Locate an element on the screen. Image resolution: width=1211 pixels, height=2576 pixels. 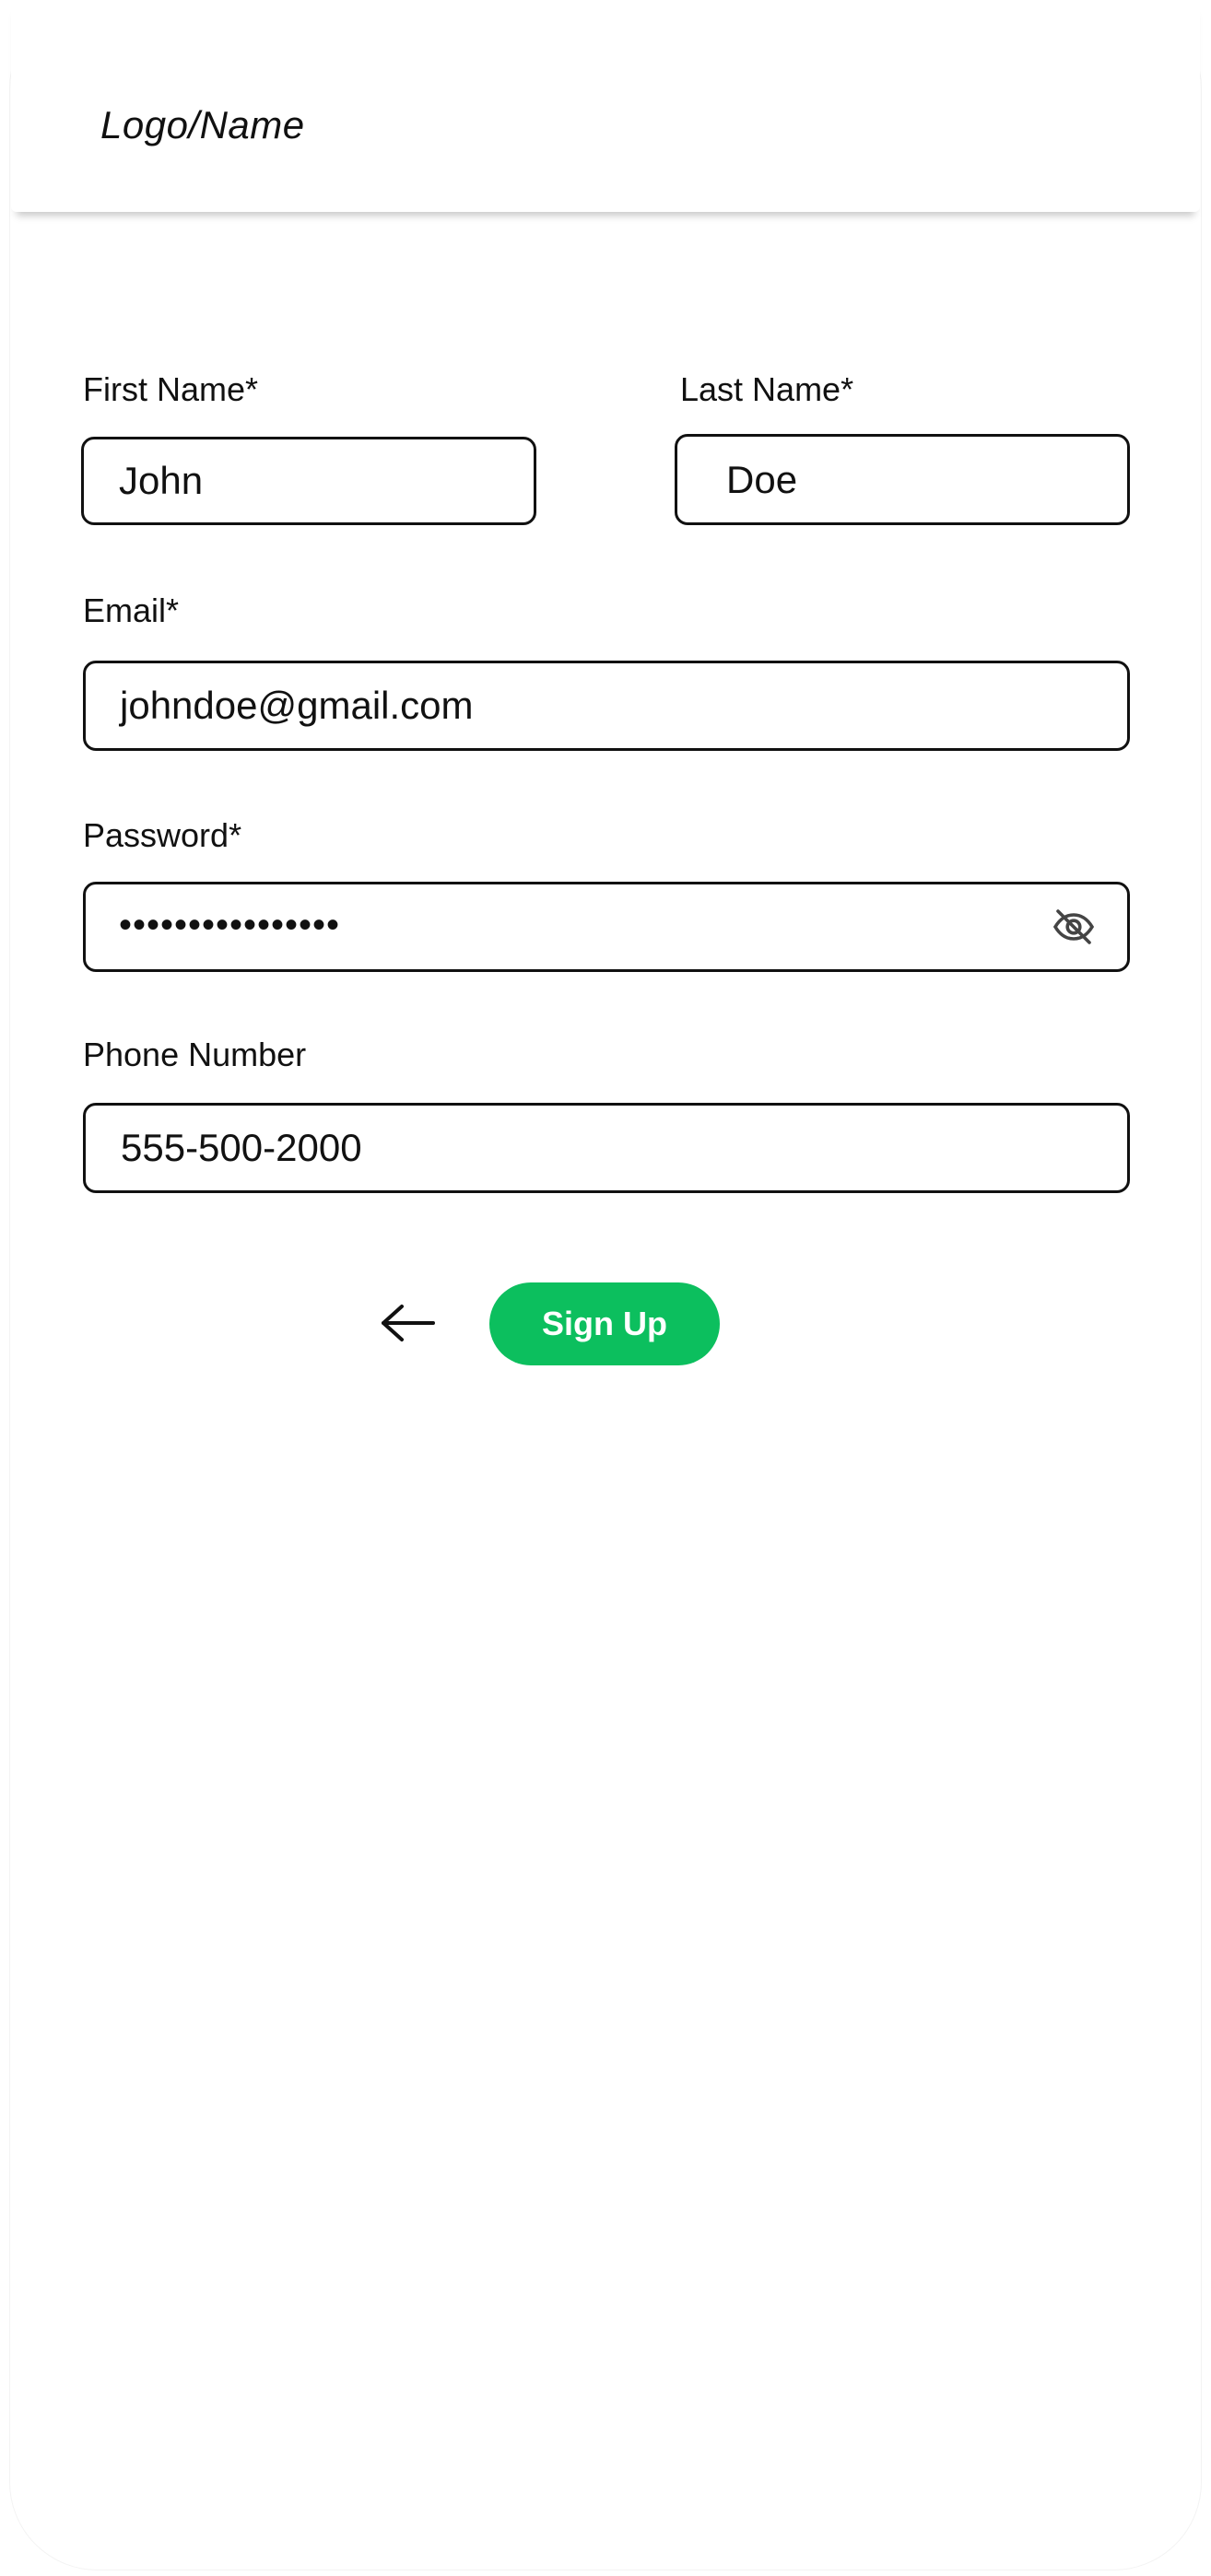
arrow-left-icon is located at coordinates (408, 1323).